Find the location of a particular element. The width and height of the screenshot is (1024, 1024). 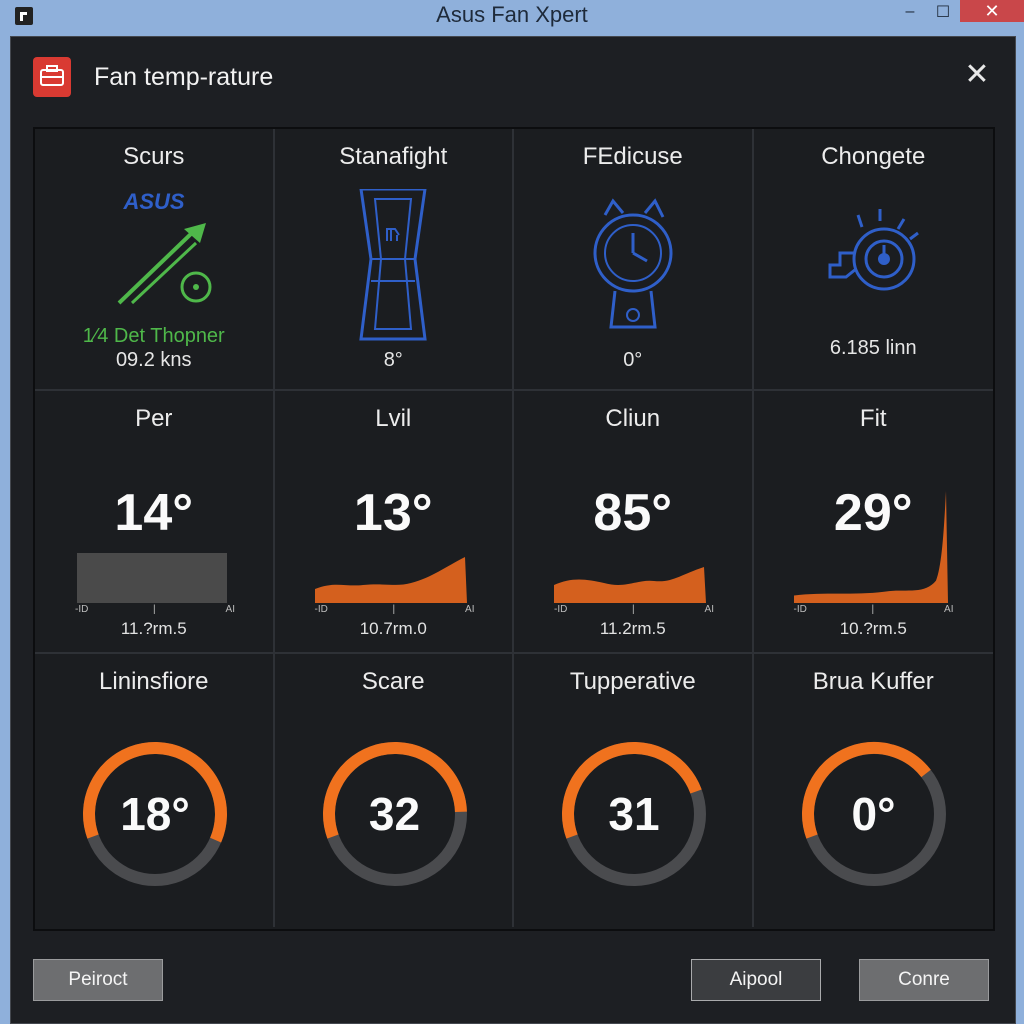

tile-fit: Fit 29° -ID | AI 10.?rm.5 is located at coordinates (873, 522).